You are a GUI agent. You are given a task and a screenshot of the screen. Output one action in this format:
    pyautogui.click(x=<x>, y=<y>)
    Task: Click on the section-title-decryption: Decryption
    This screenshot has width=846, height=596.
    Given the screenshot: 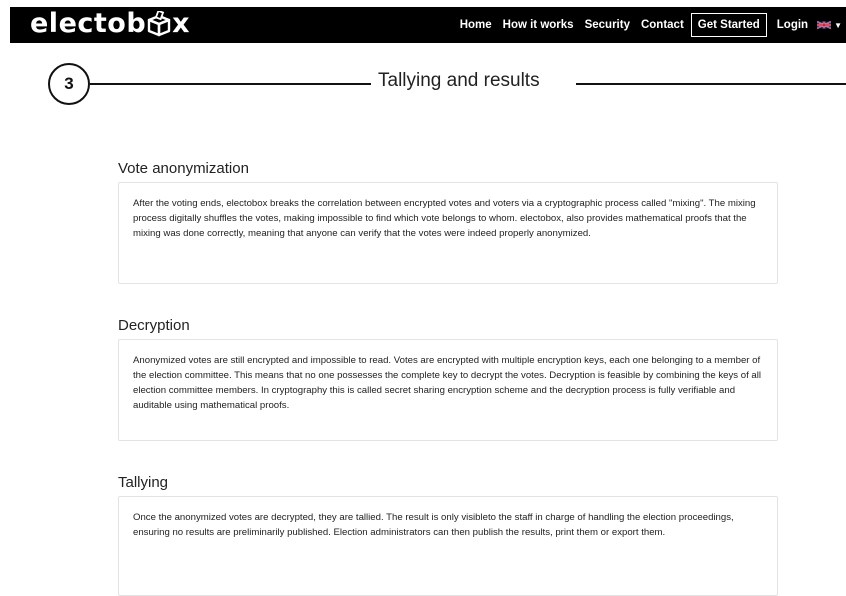 What is the action you would take?
    pyautogui.click(x=154, y=325)
    